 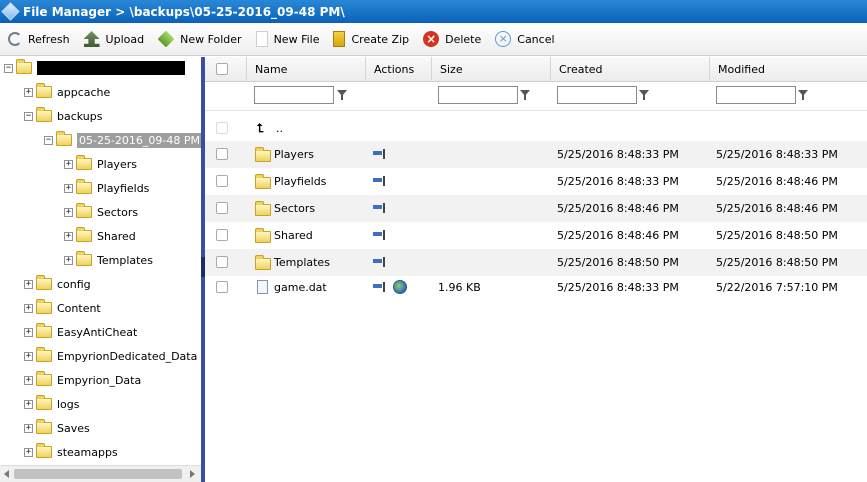 What do you see at coordinates (15, 39) in the screenshot?
I see `refresh-icon` at bounding box center [15, 39].